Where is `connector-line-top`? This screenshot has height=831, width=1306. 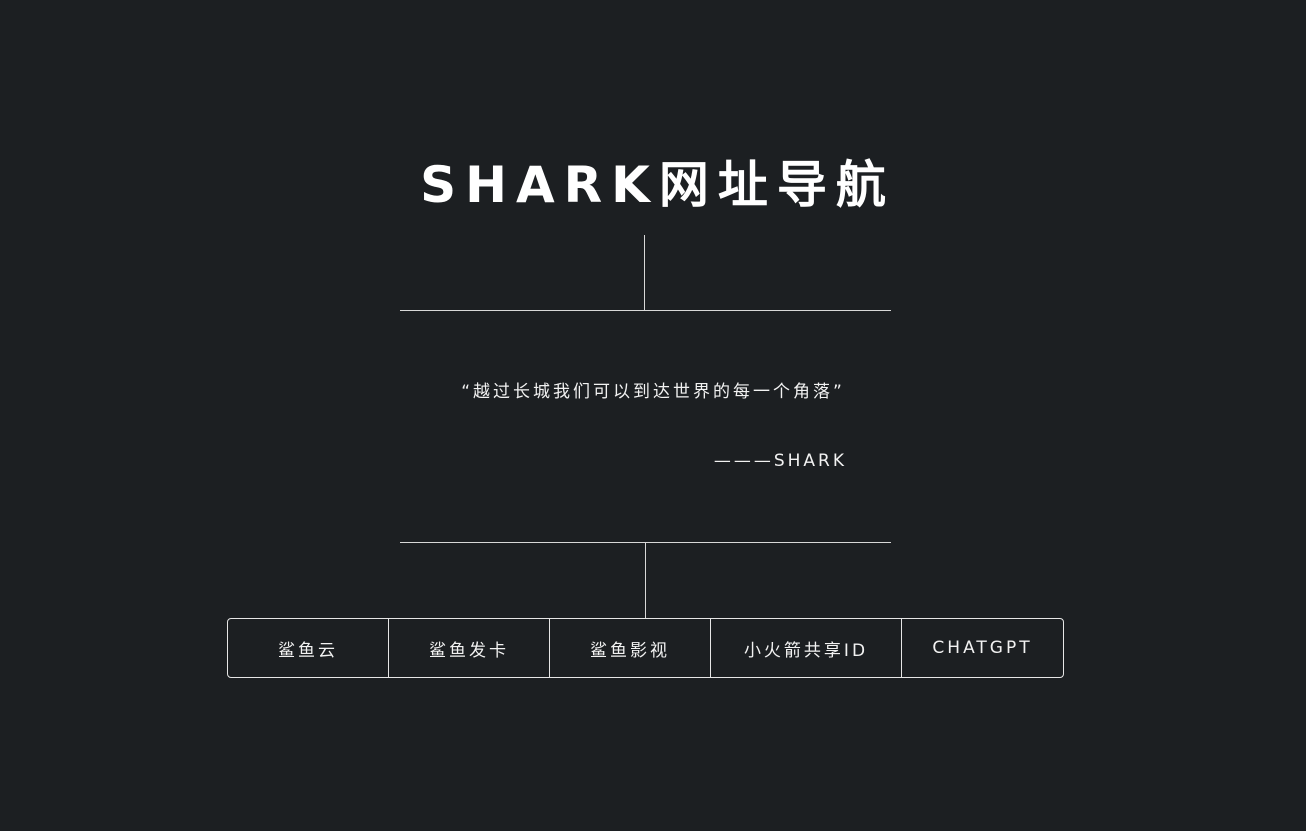 connector-line-top is located at coordinates (644, 272).